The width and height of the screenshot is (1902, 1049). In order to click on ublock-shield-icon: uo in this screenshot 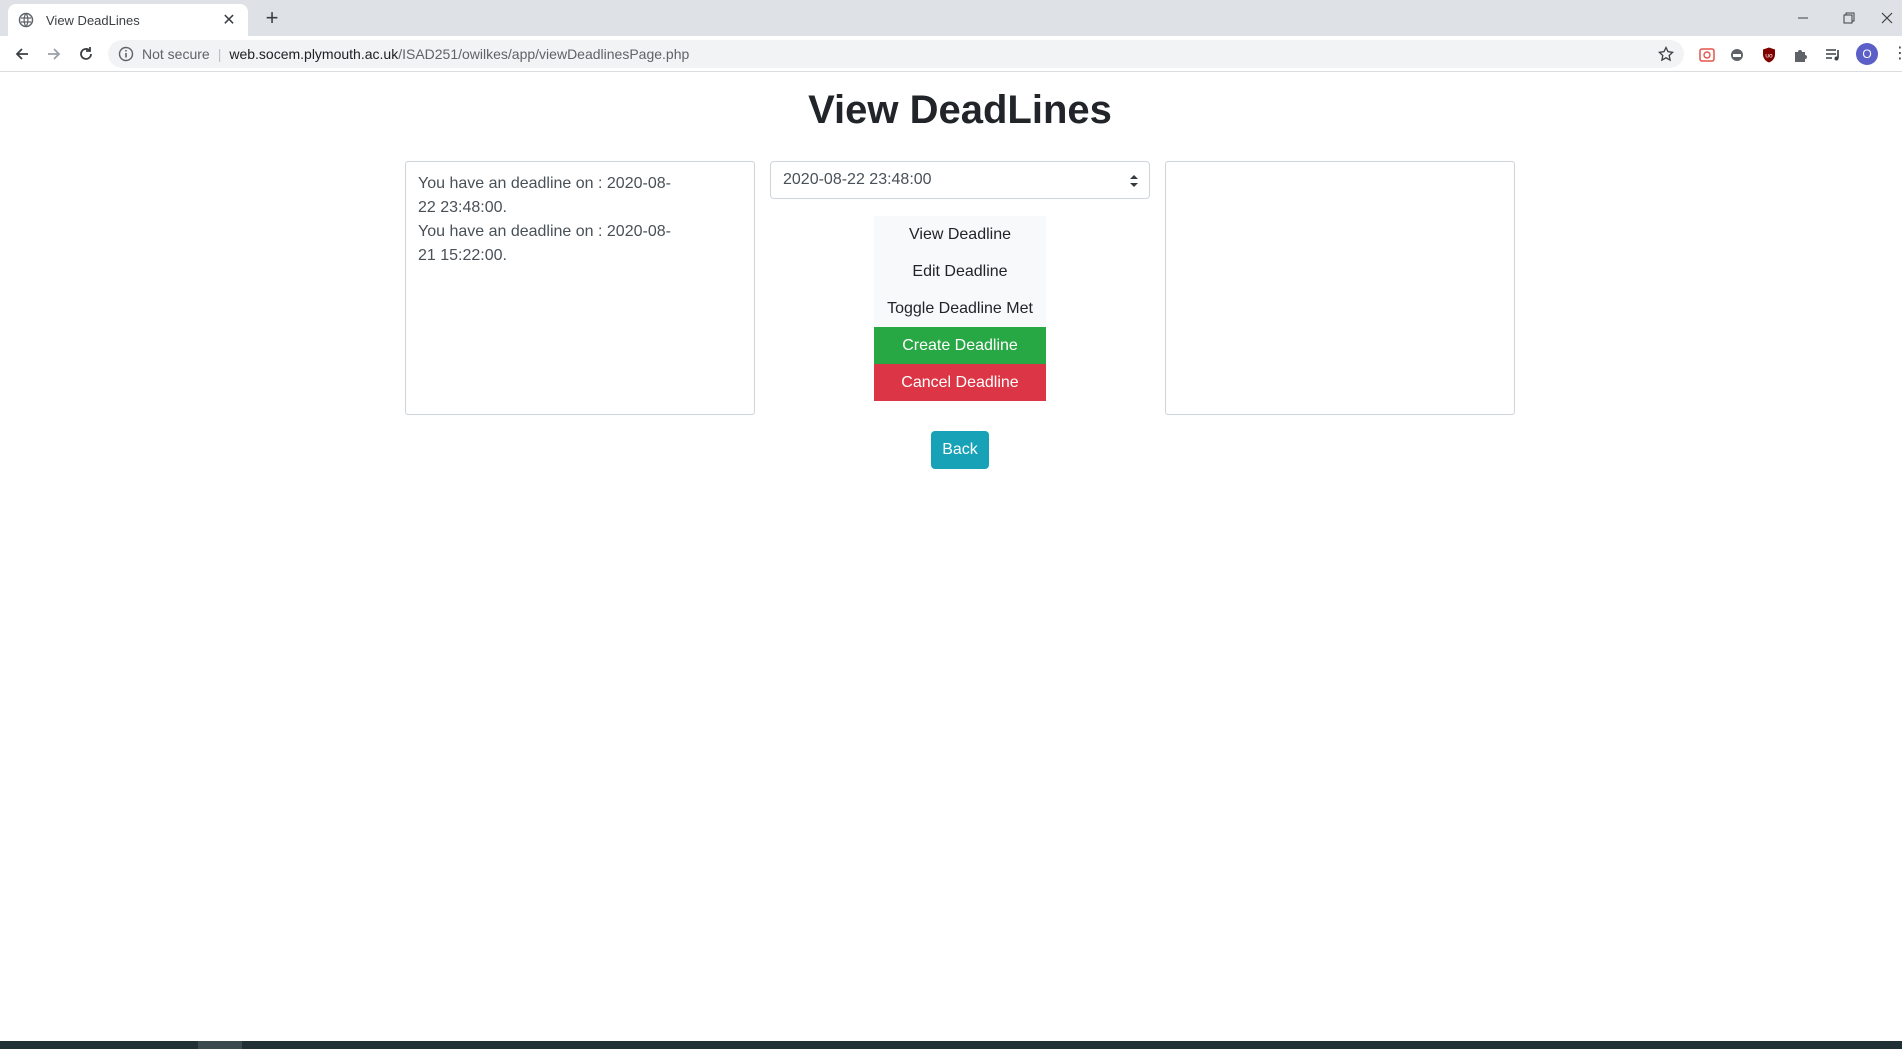, I will do `click(1769, 55)`.